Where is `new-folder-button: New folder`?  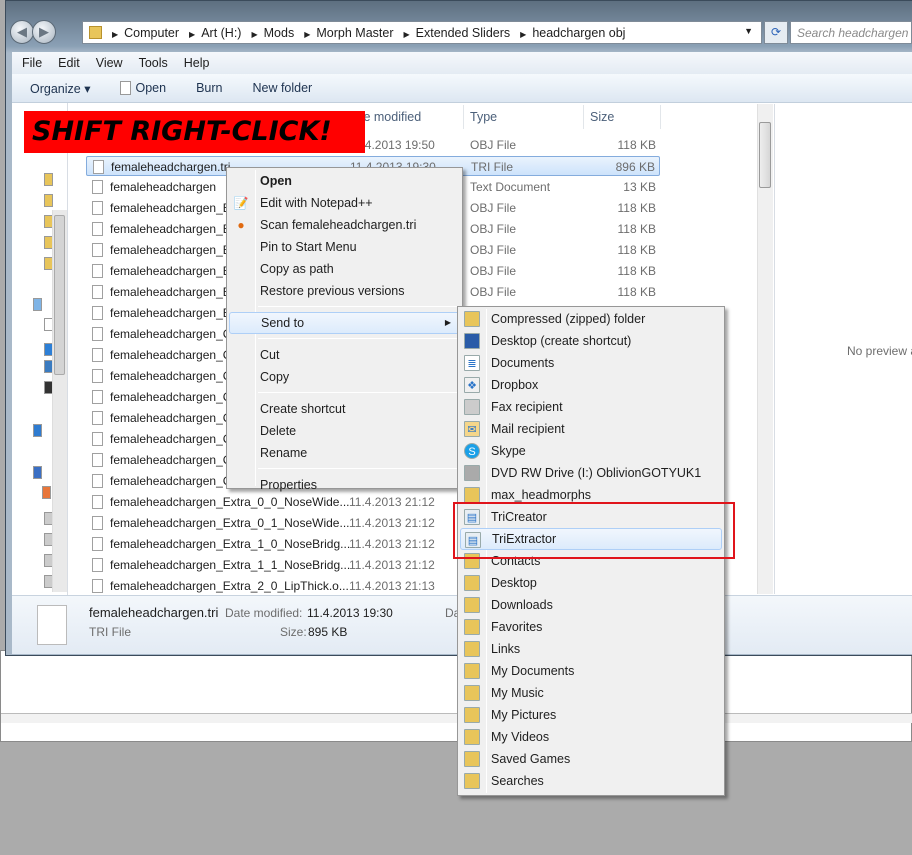 new-folder-button: New folder is located at coordinates (282, 88).